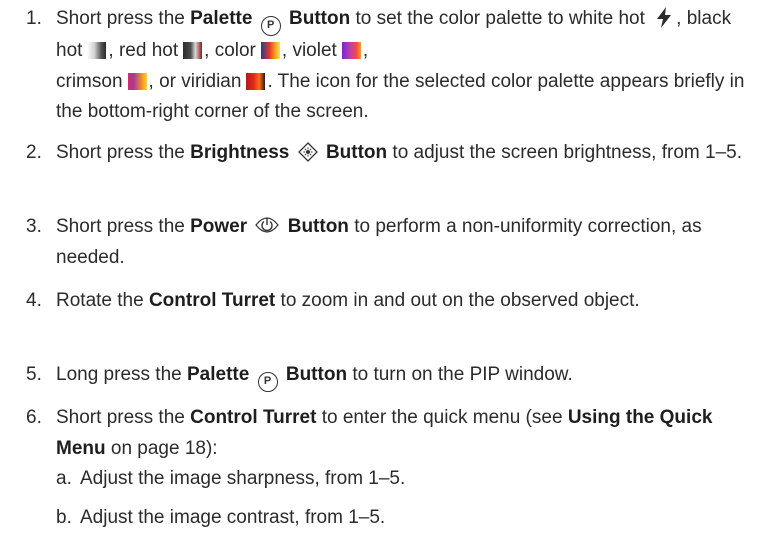 This screenshot has width=768, height=538. I want to click on viridian-swatch-icon, so click(256, 81).